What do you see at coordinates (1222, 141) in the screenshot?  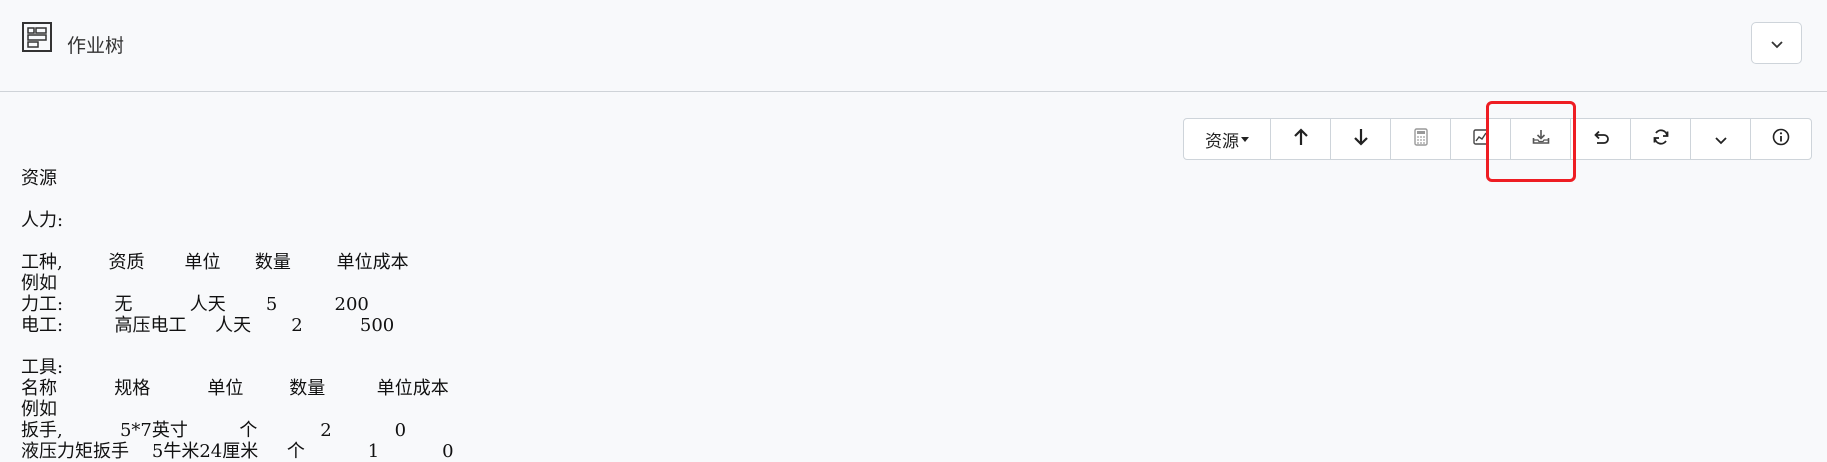 I see `resource-dropdown-label: 资源` at bounding box center [1222, 141].